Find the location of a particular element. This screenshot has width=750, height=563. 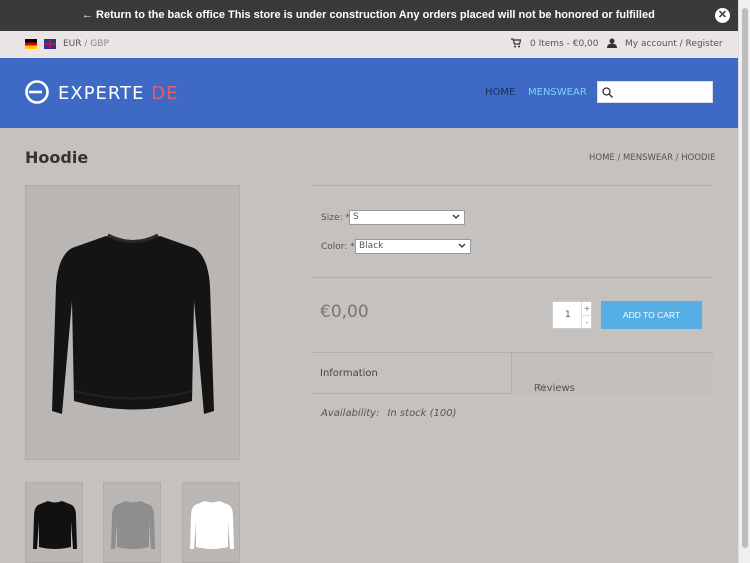

search-icon is located at coordinates (607, 92).